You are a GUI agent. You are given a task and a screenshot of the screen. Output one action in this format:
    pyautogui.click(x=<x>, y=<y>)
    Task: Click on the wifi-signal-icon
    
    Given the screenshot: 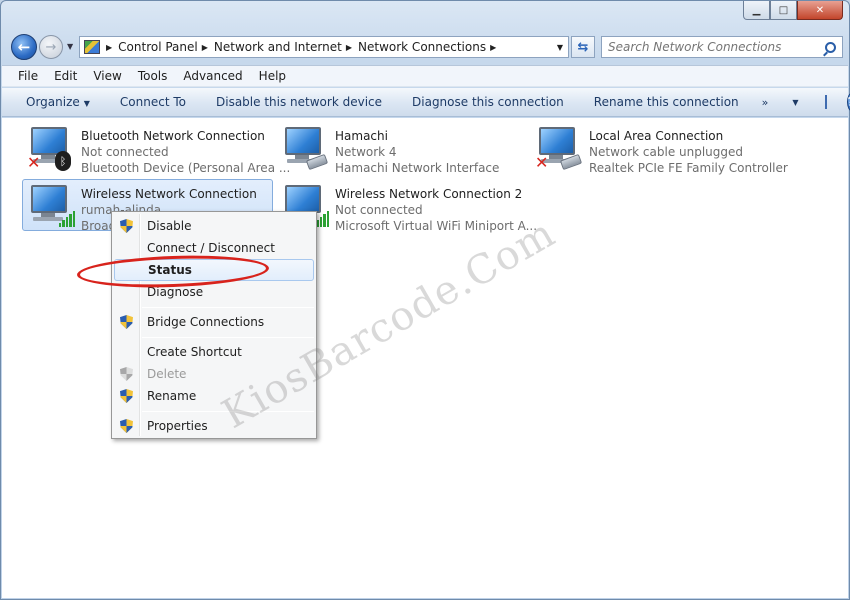 What is the action you would take?
    pyautogui.click(x=67, y=219)
    